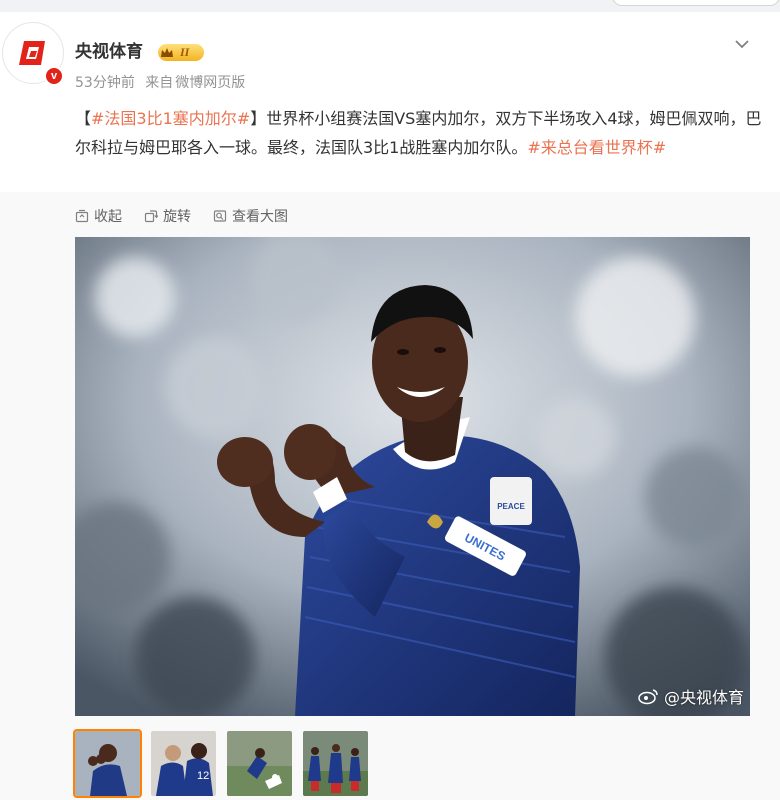 The width and height of the screenshot is (780, 800). What do you see at coordinates (82, 216) in the screenshot?
I see `collapse-icon` at bounding box center [82, 216].